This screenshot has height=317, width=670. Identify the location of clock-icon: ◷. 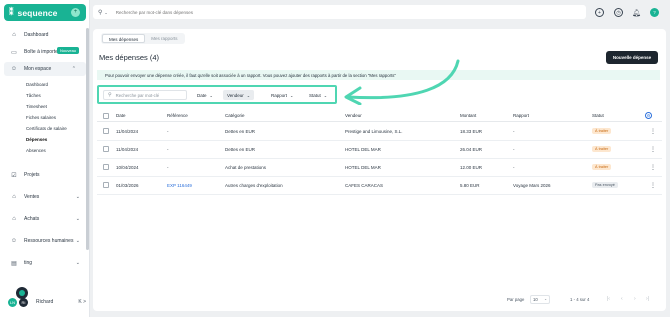
(618, 12).